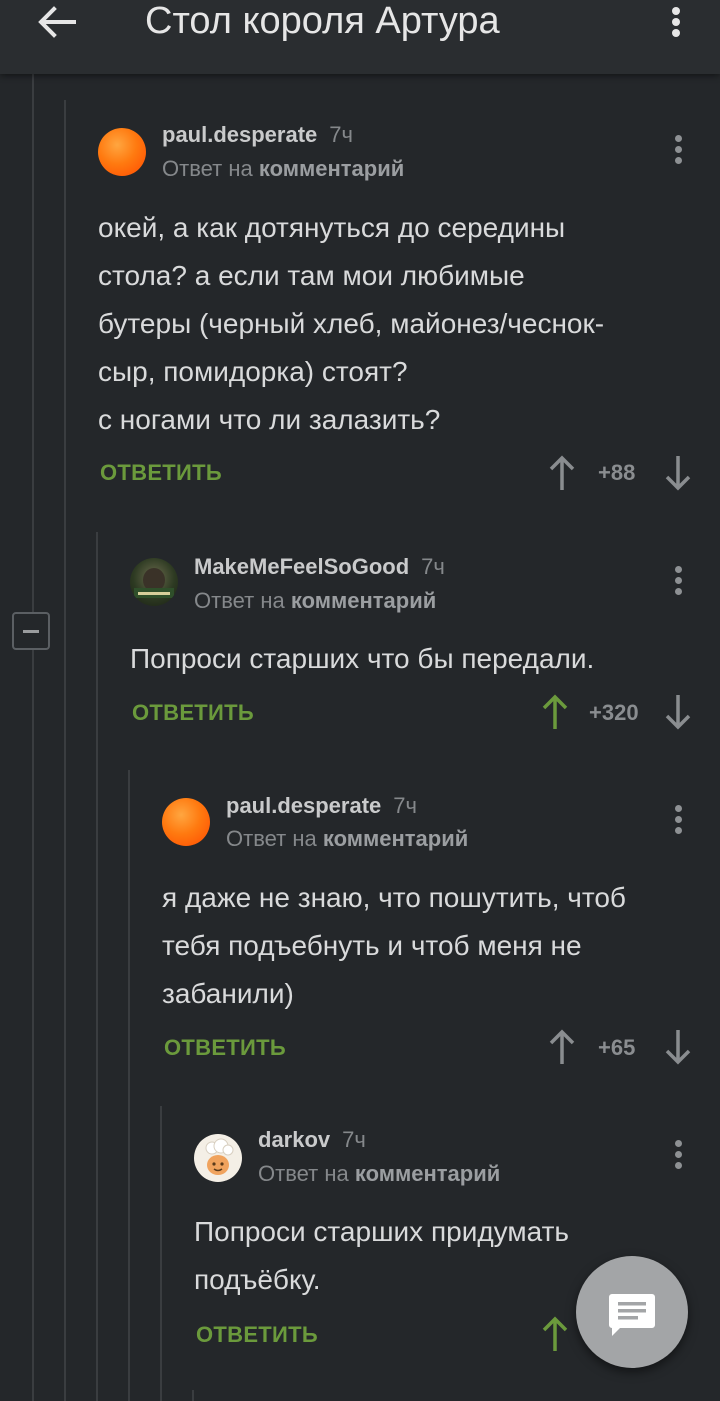  Describe the element at coordinates (301, 566) in the screenshot. I see `username: MakeMeFeelSoGood` at that location.